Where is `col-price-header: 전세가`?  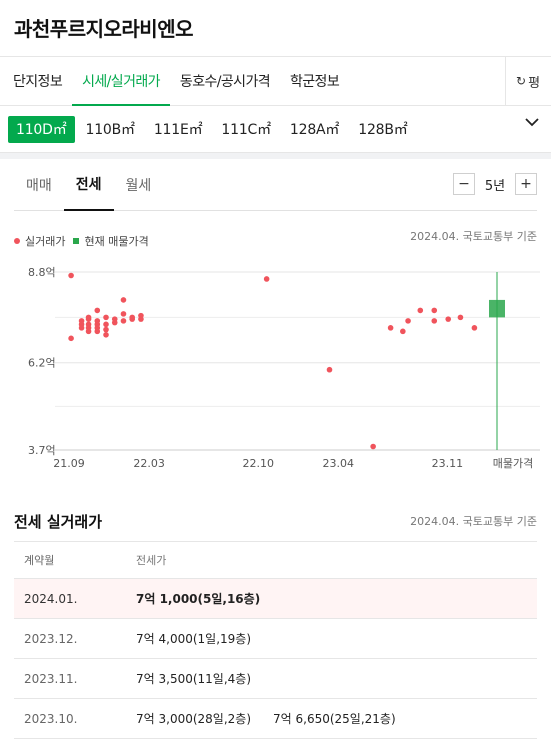
col-price-header: 전세가 is located at coordinates (151, 560).